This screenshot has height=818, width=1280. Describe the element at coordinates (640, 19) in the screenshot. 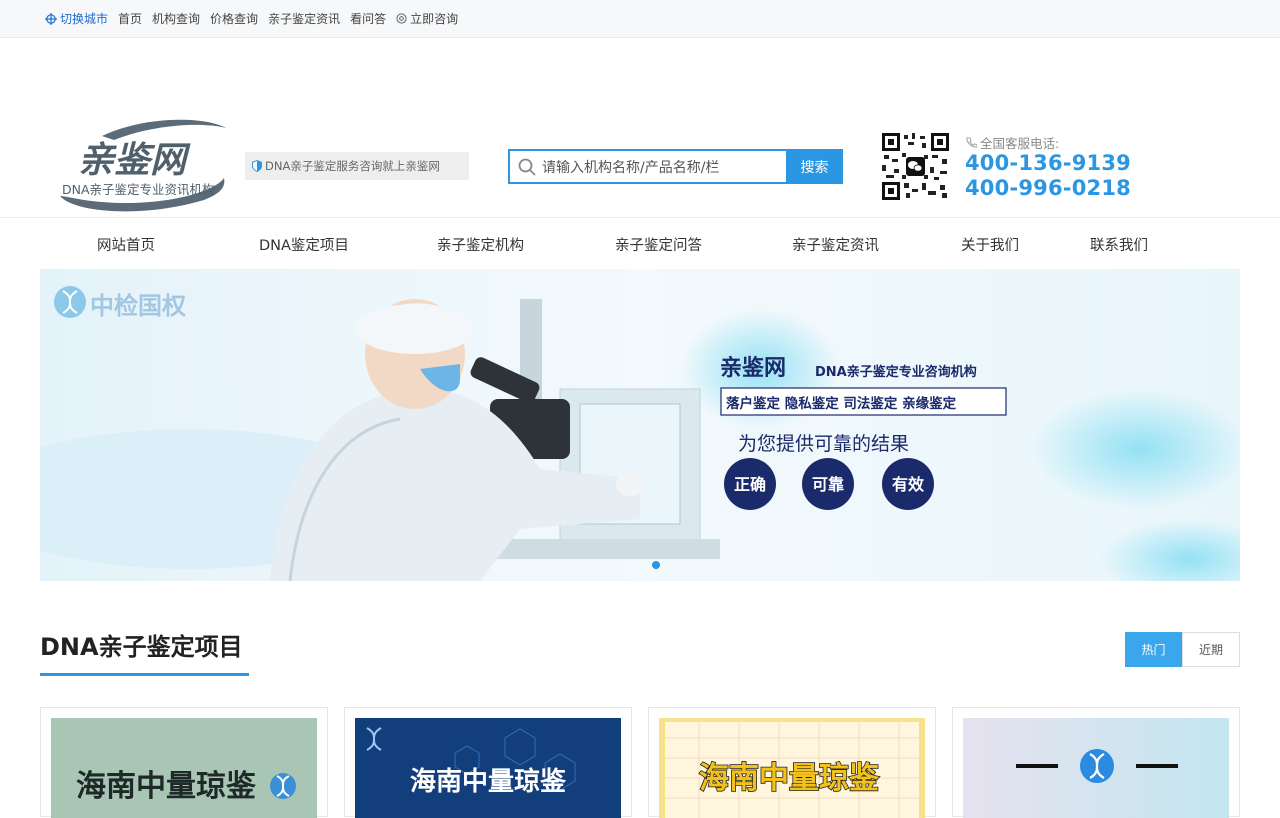

I see `top-bar: 切换城市 首页 机构查询 价格查询 亲子鉴定资讯 看问答 立即咨询` at that location.